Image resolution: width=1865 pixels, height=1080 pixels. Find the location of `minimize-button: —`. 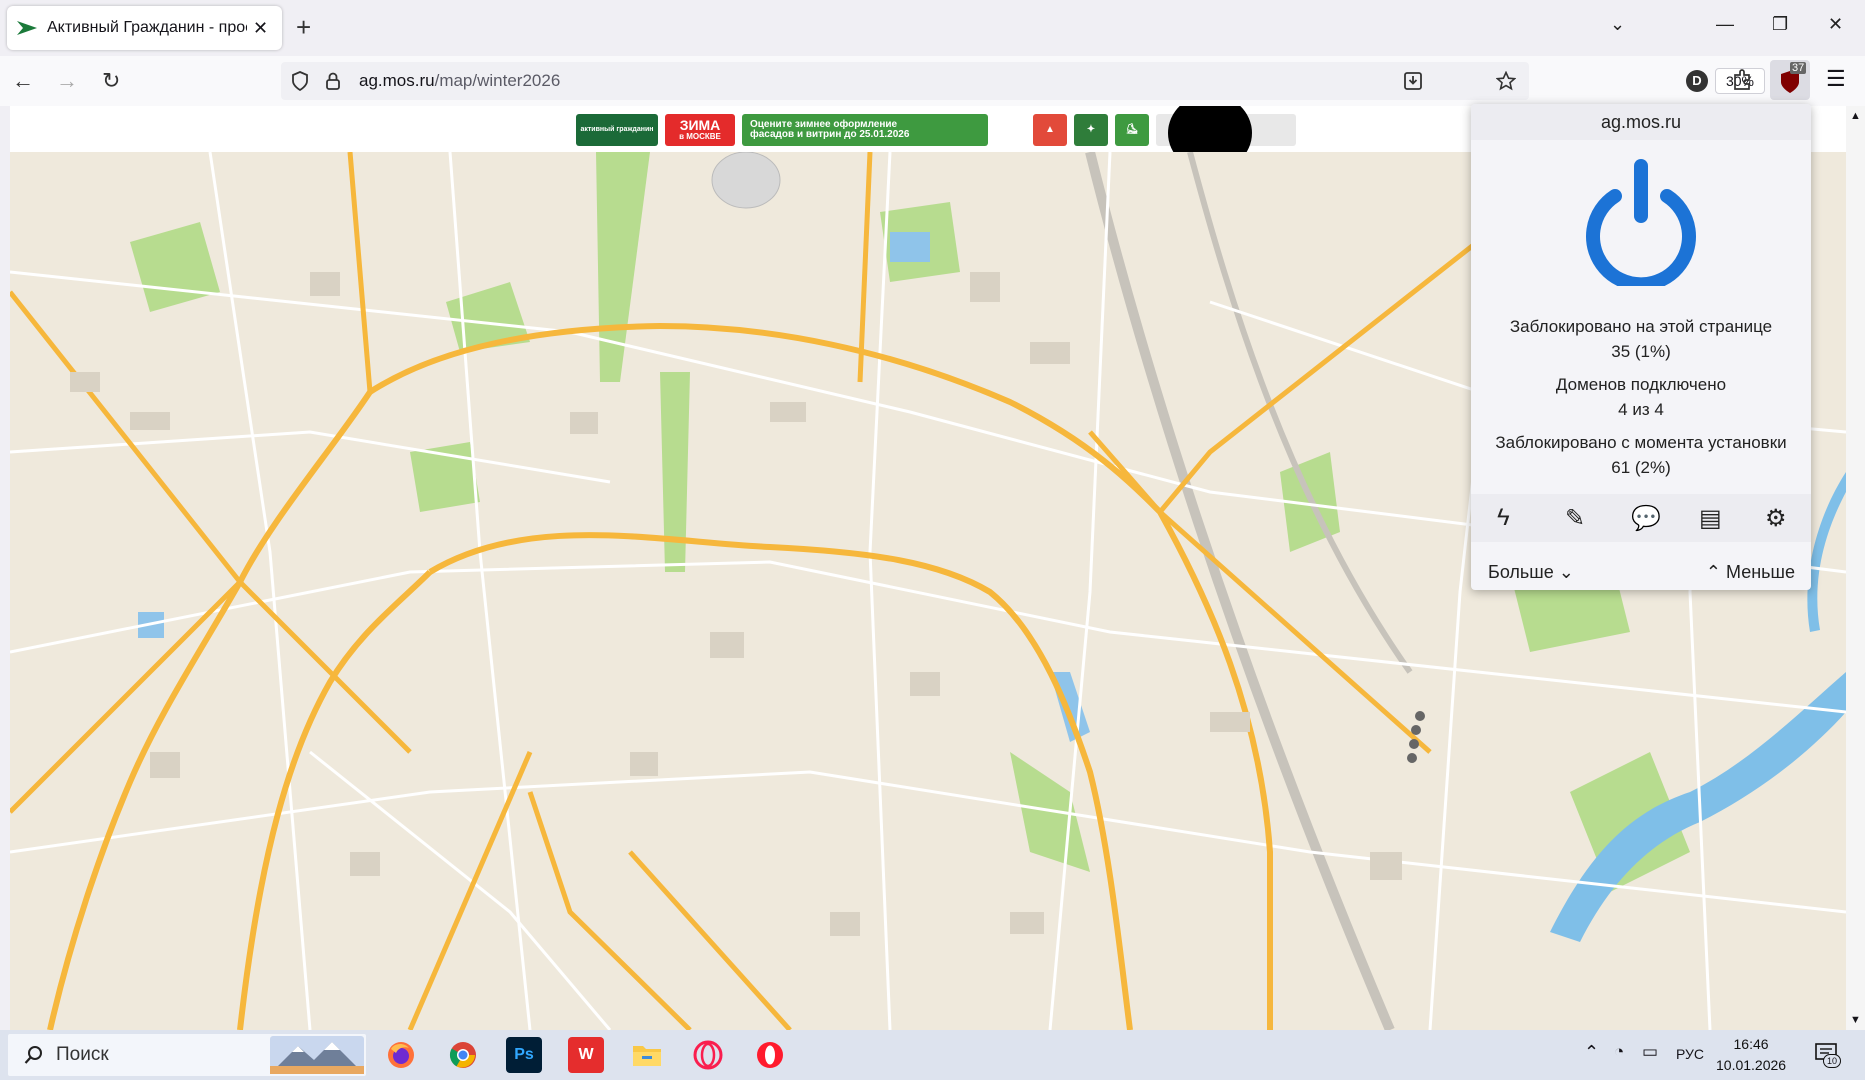

minimize-button: — is located at coordinates (1725, 24).